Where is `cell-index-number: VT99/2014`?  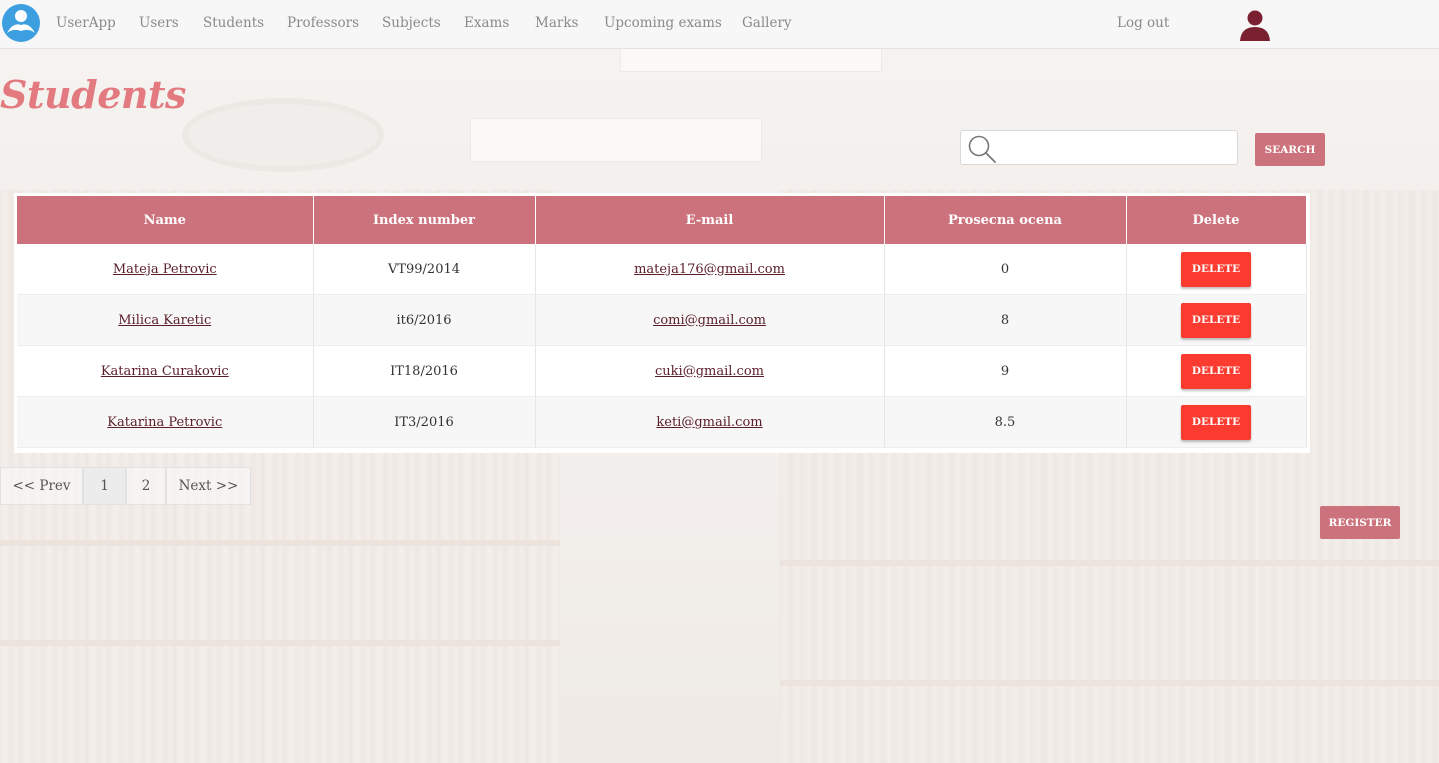
cell-index-number: VT99/2014 is located at coordinates (424, 269).